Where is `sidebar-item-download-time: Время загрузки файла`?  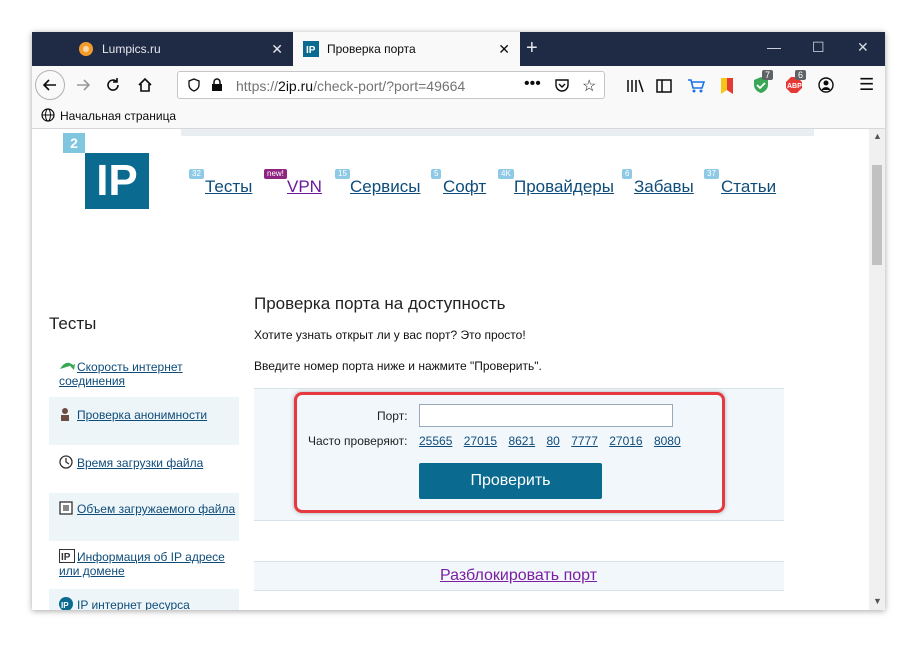 sidebar-item-download-time: Время загрузки файла is located at coordinates (144, 469).